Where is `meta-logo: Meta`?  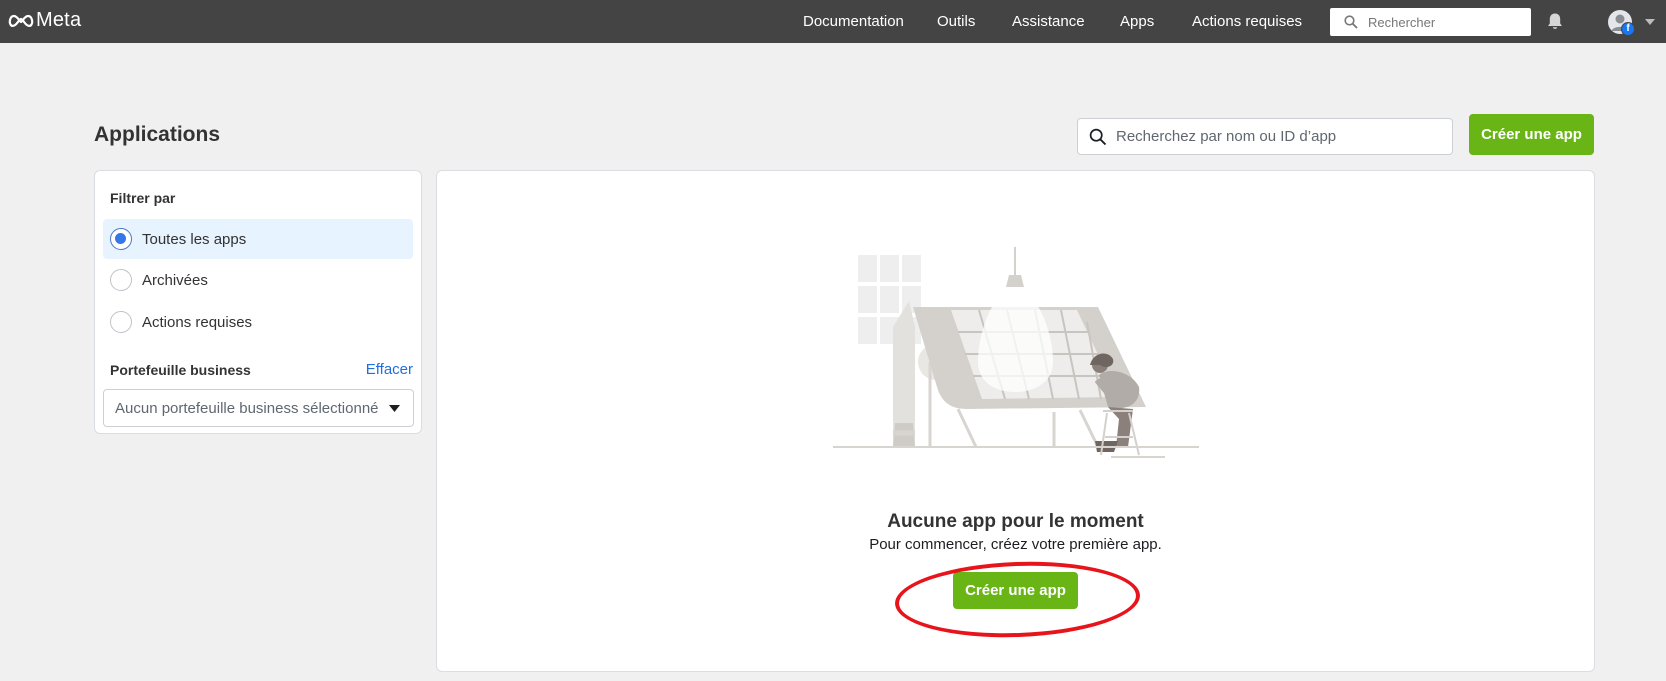
meta-logo: Meta is located at coordinates (44, 20).